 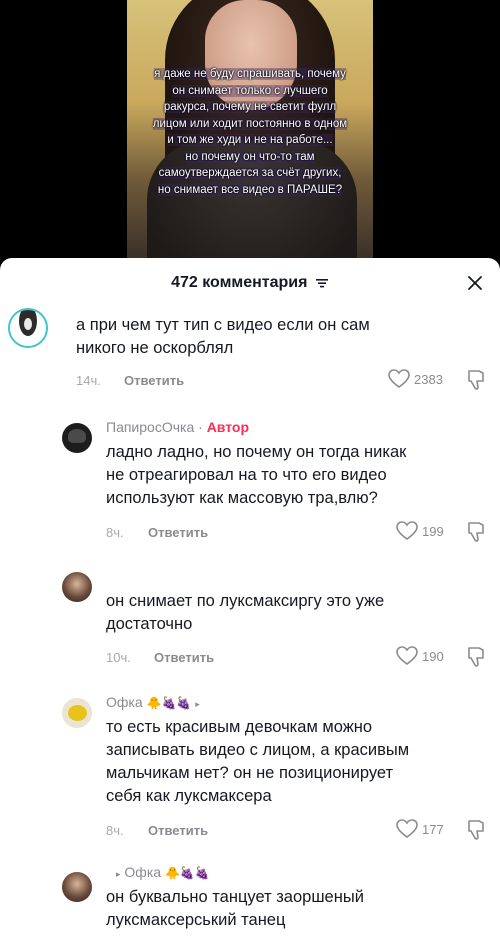 What do you see at coordinates (250, 773) in the screenshot?
I see `comment-text: мальчикам нет? он не позиционирует` at bounding box center [250, 773].